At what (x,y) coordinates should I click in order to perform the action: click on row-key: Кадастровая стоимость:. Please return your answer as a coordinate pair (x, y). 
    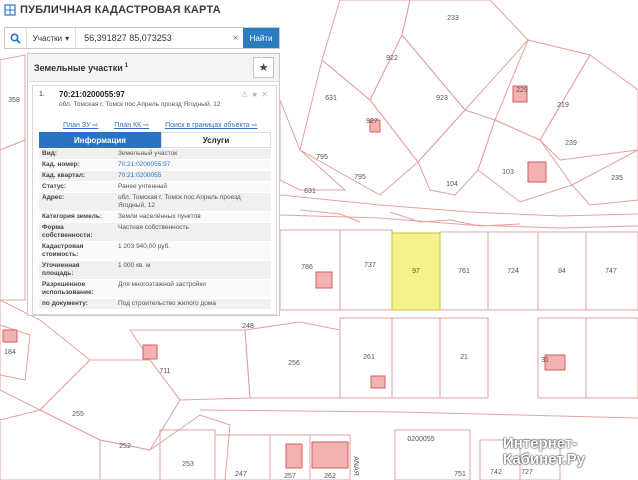
    Looking at the image, I should click on (63, 250).